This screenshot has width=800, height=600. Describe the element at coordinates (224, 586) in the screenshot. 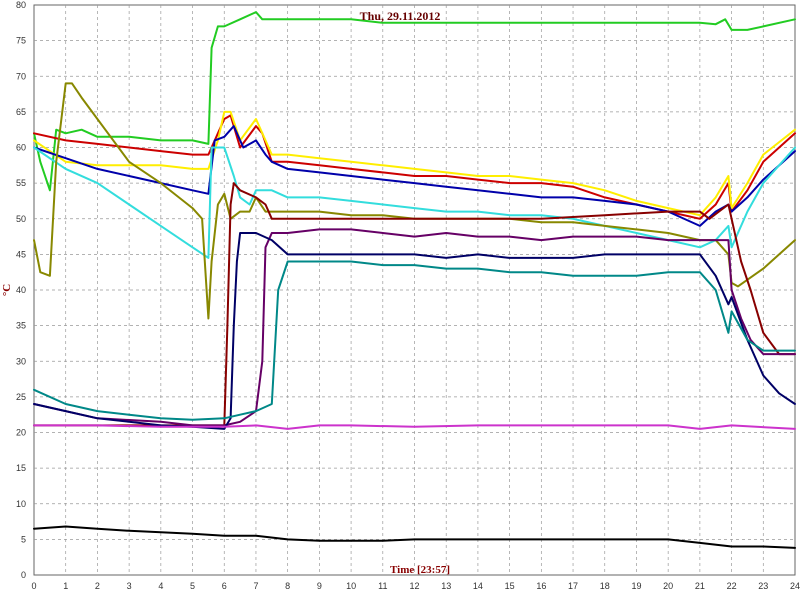

I see `x-tick-label: 6` at that location.